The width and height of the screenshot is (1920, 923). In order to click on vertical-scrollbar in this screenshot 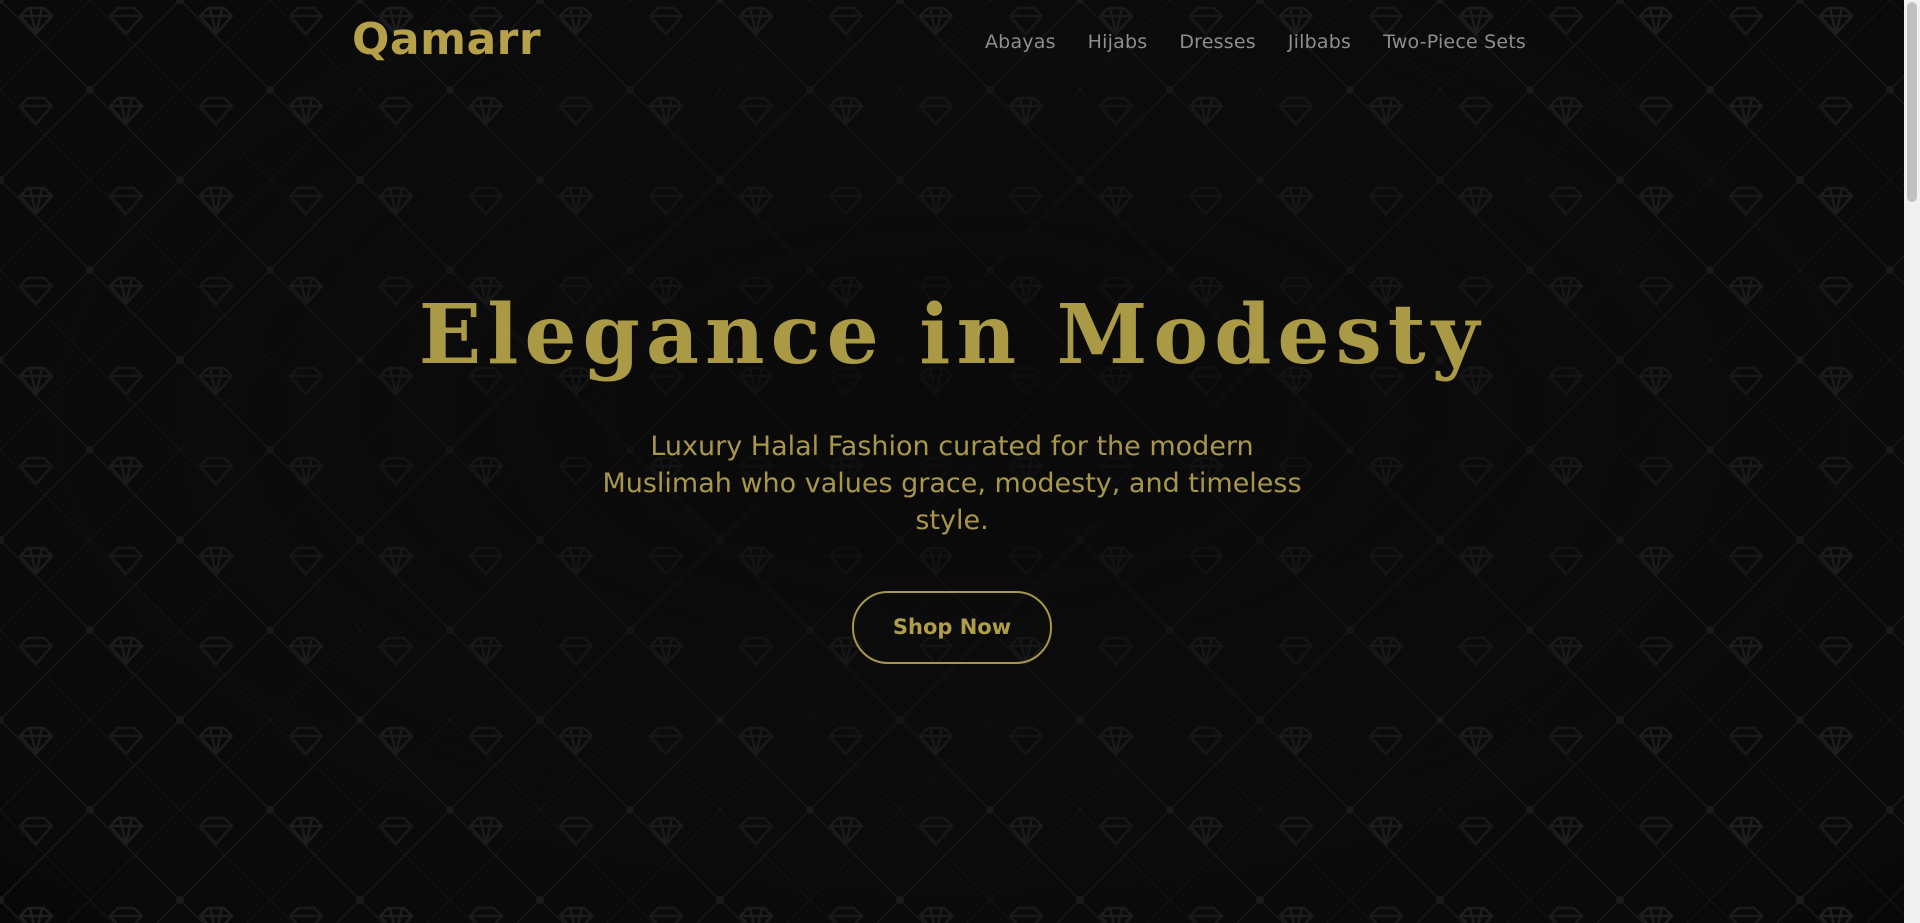, I will do `click(1912, 461)`.